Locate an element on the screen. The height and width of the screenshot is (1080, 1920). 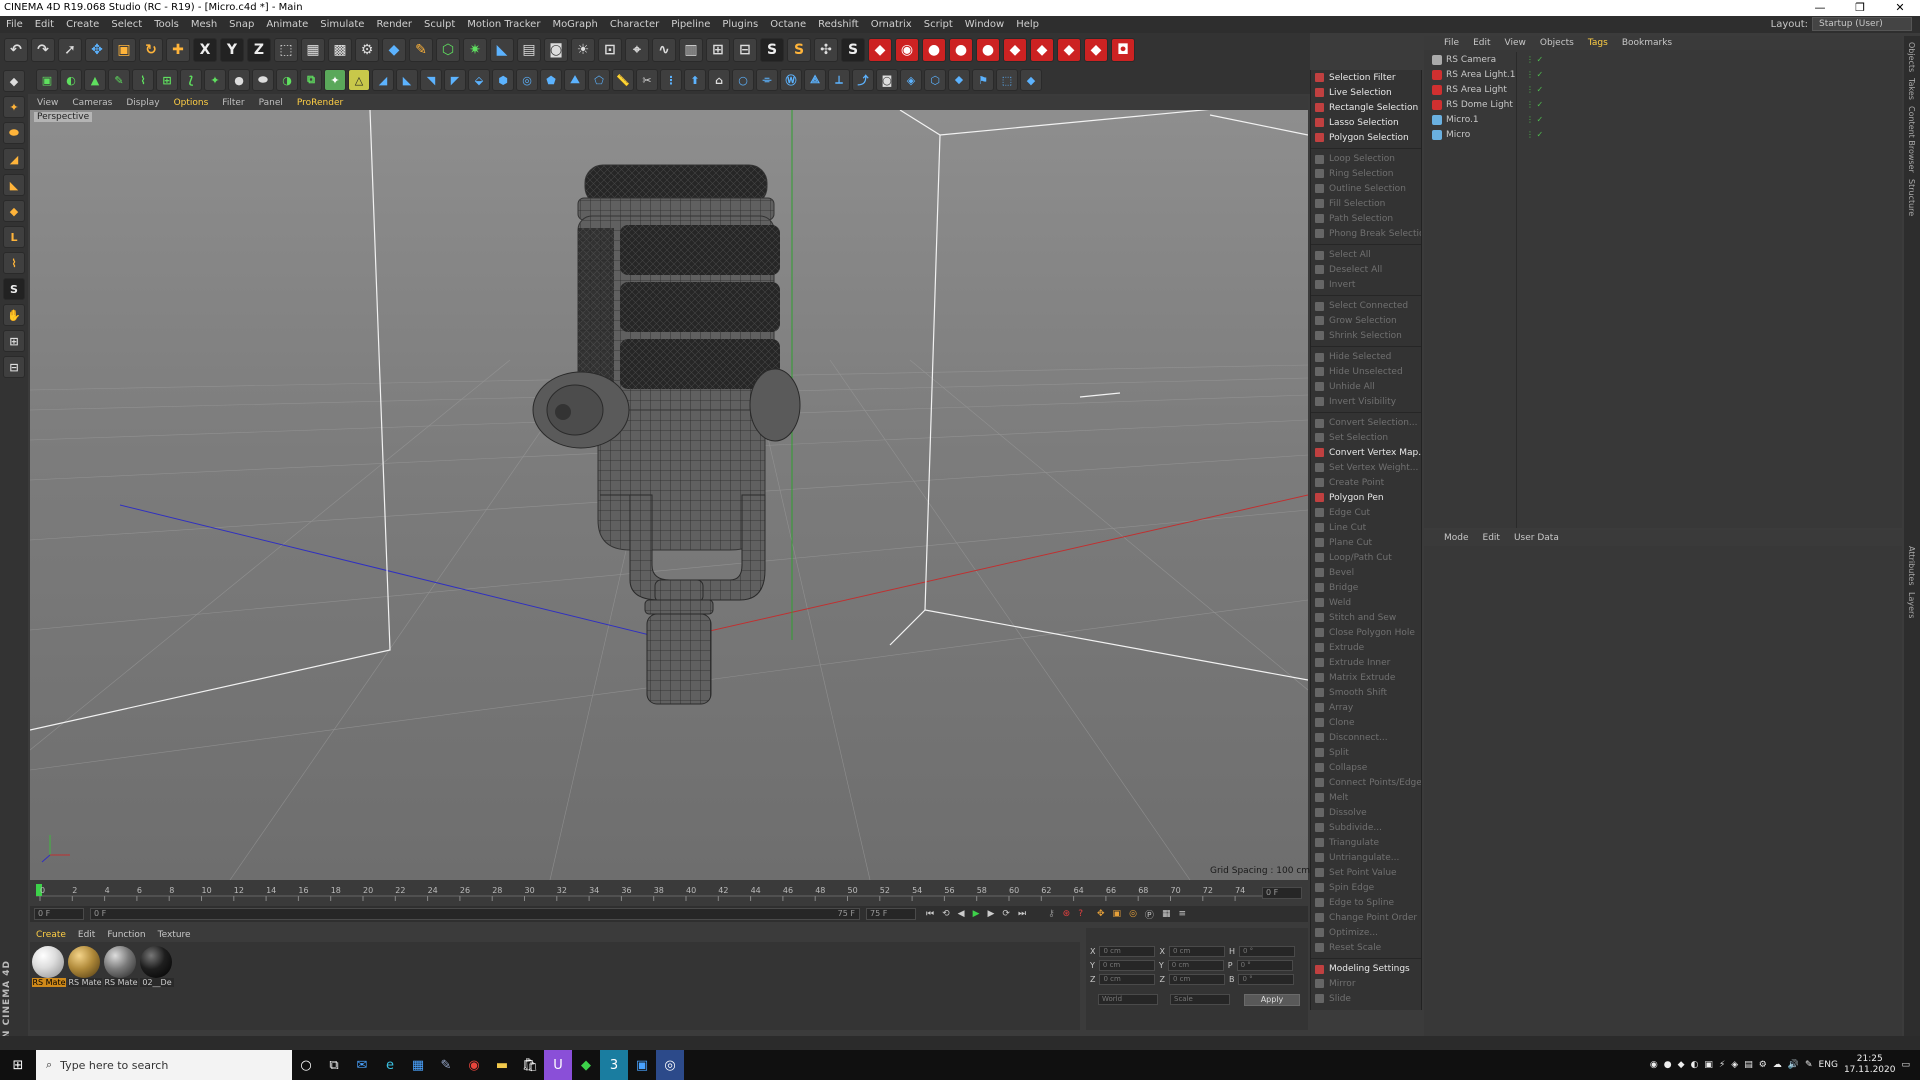
formula-icon: ⟁ is located at coordinates (815, 80).